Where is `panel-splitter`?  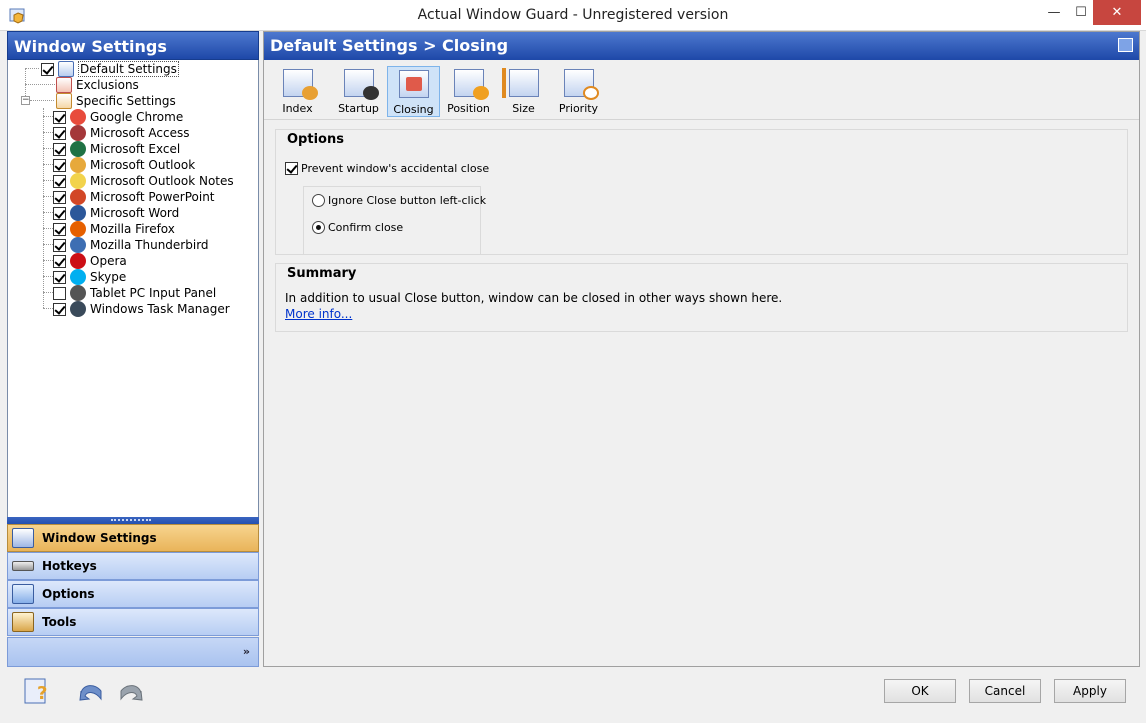
panel-splitter is located at coordinates (133, 520).